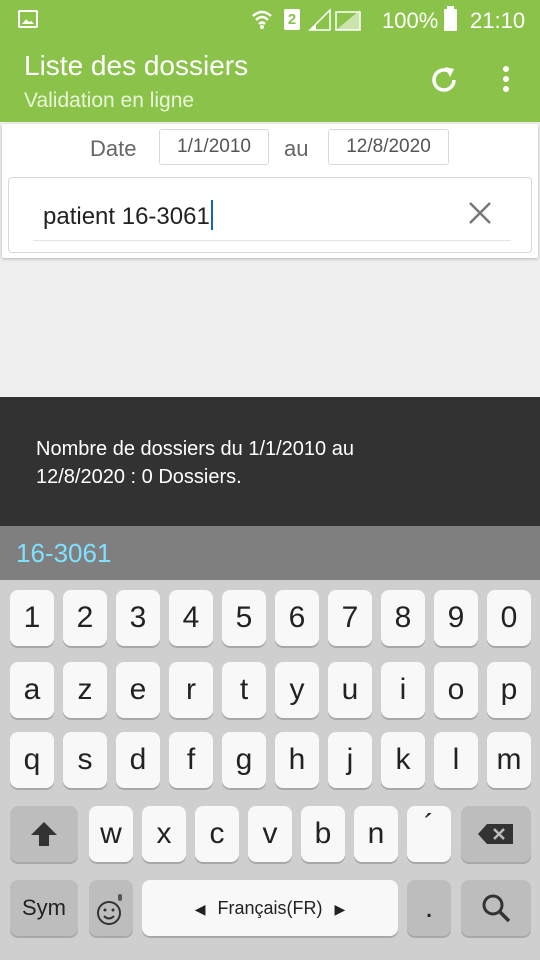 Image resolution: width=540 pixels, height=960 pixels. I want to click on key-b: b, so click(323, 834).